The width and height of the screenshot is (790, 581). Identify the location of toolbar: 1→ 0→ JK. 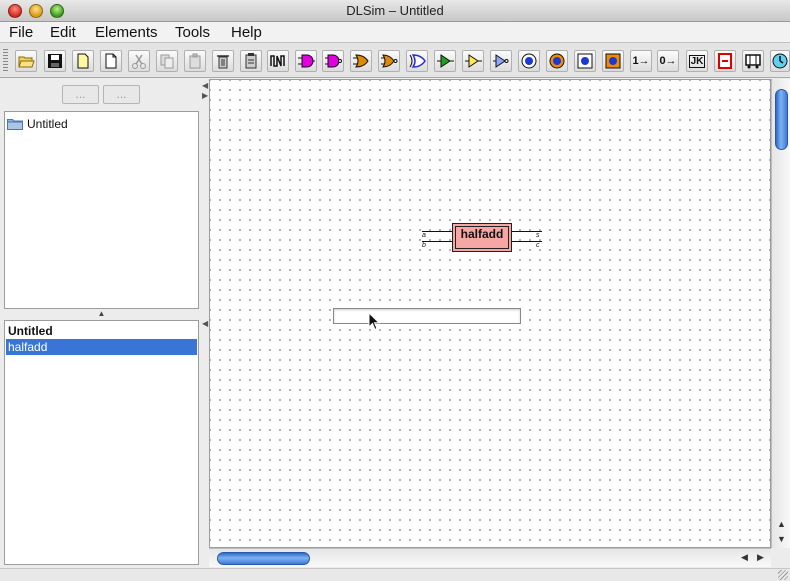
(395, 60).